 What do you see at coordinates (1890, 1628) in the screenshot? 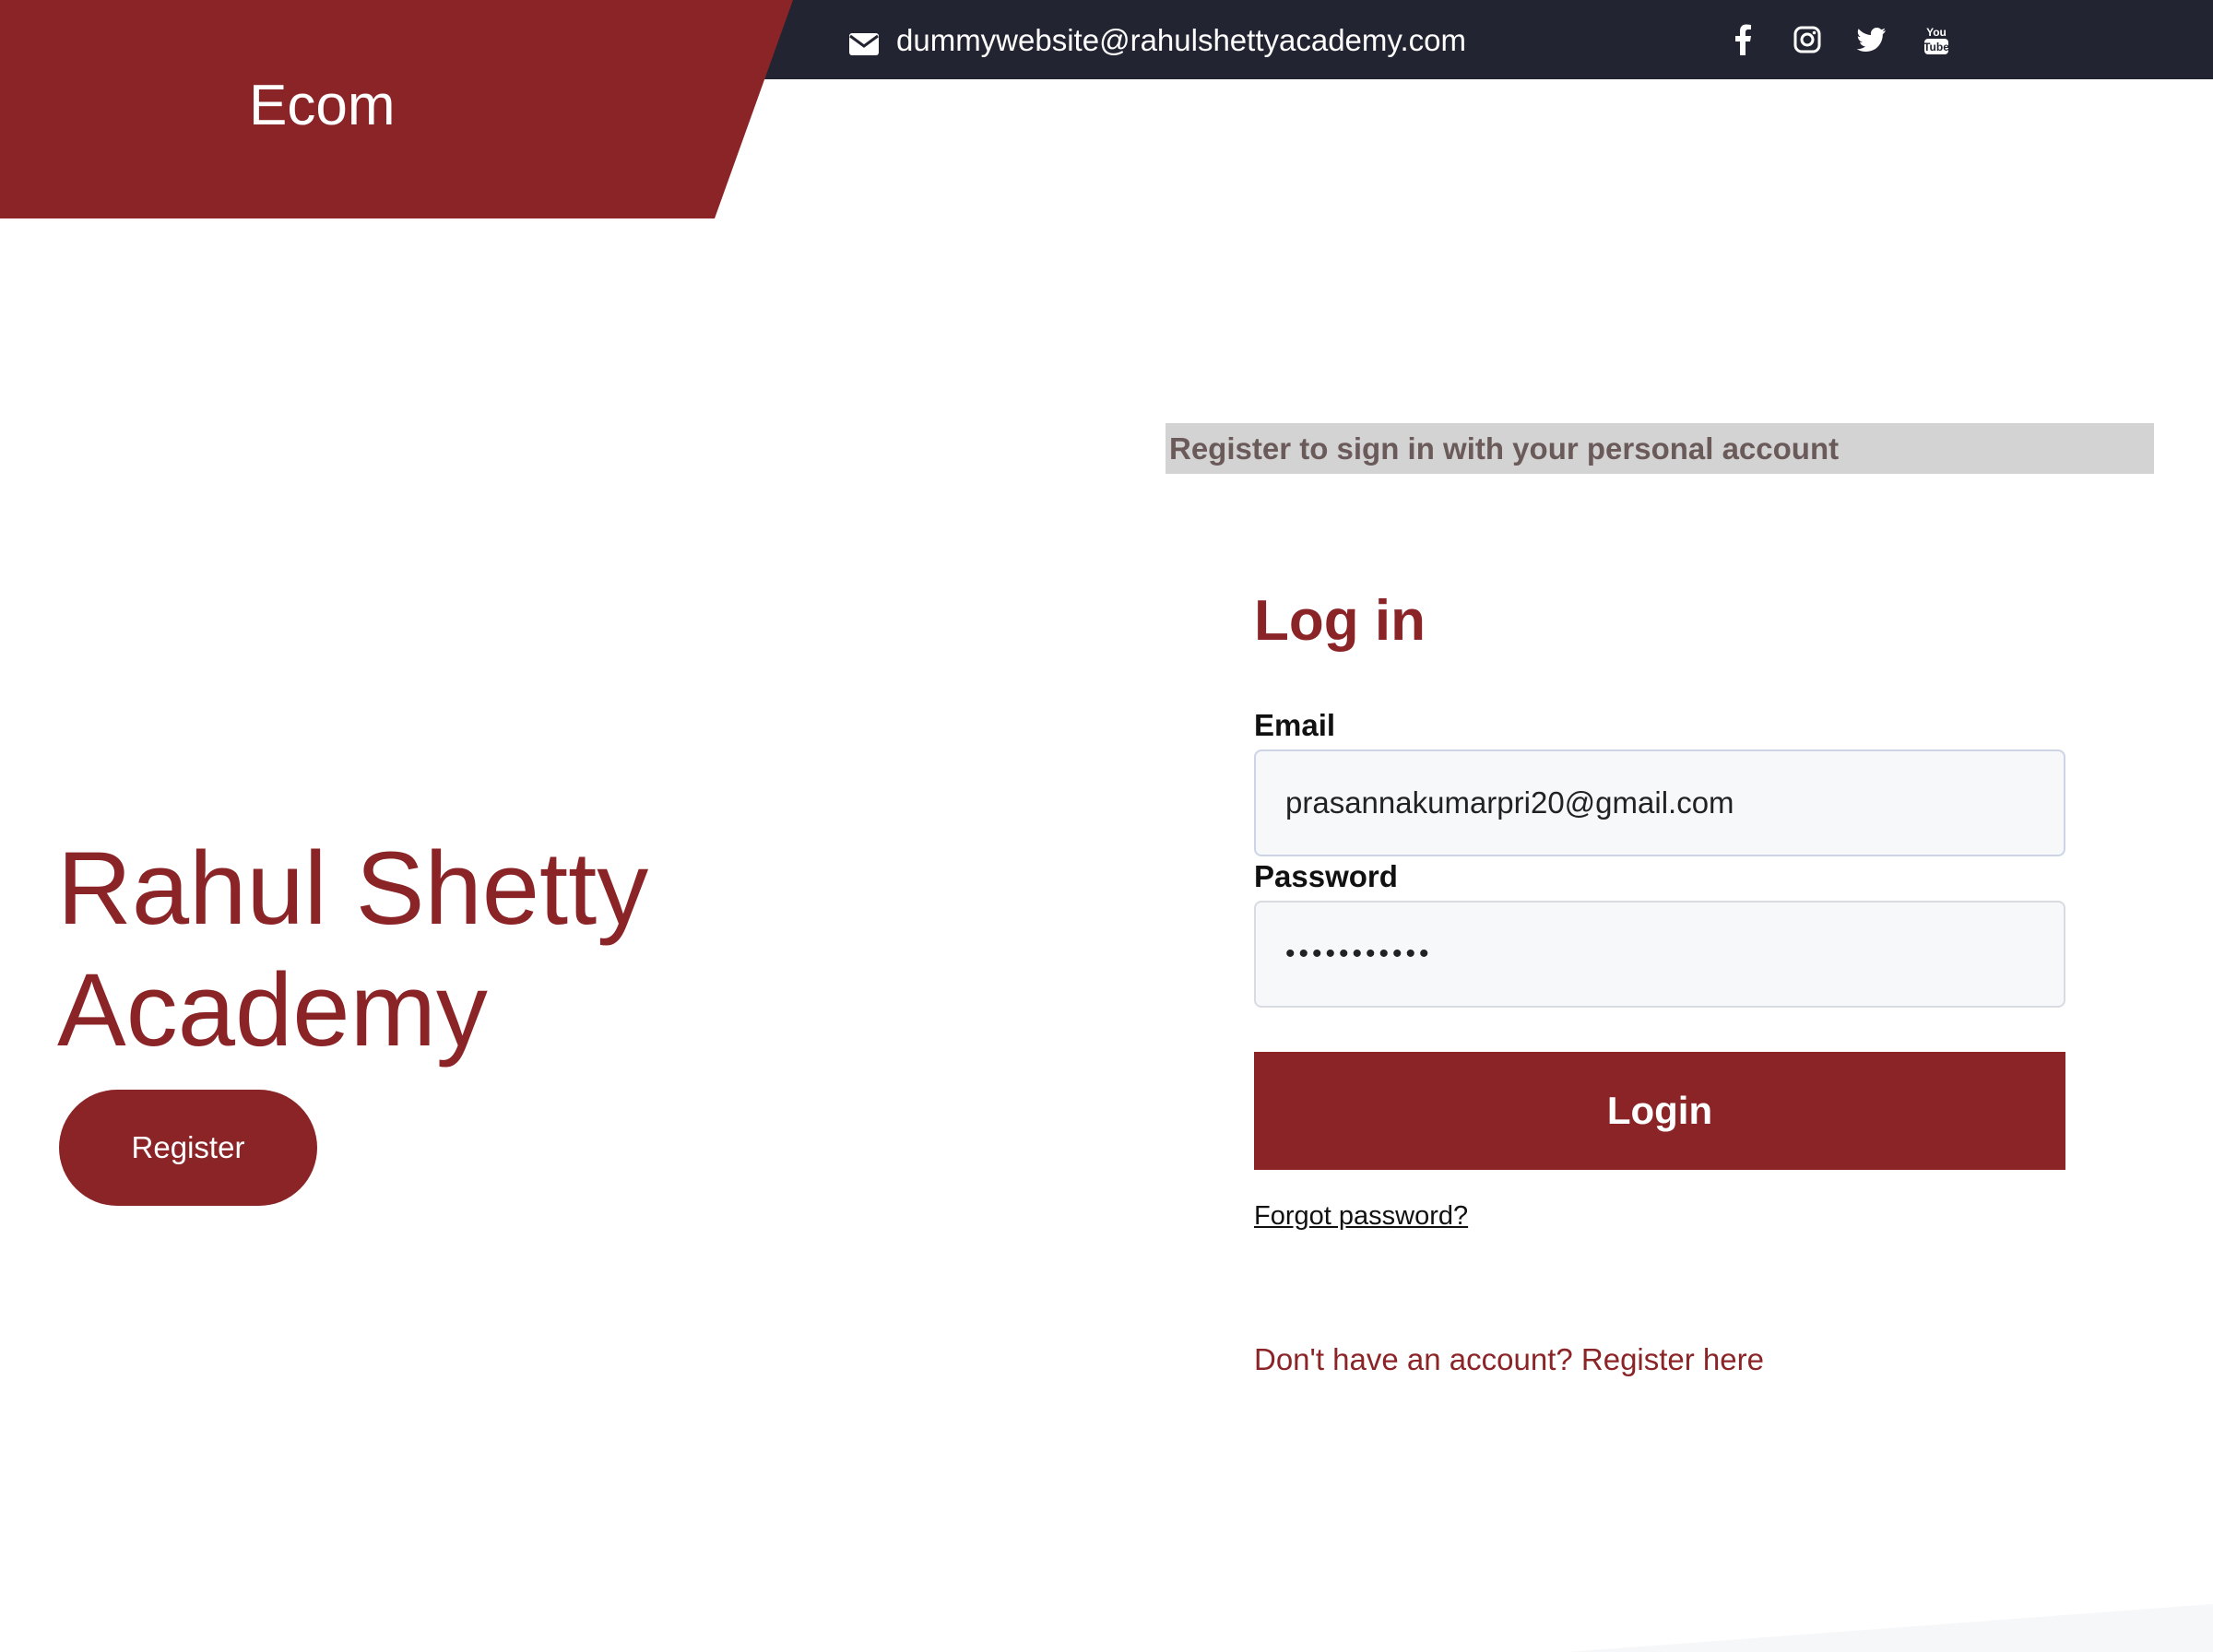
I see `corner-decoration` at bounding box center [1890, 1628].